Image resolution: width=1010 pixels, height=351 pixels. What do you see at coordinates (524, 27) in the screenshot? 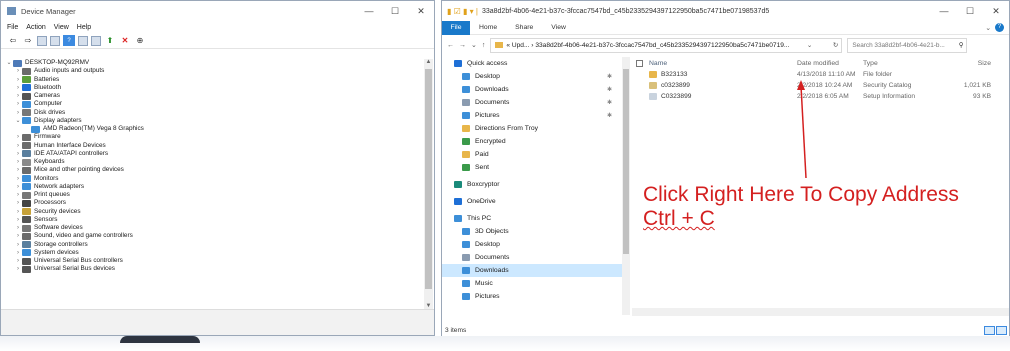
I see `tab-share: Share` at bounding box center [524, 27].